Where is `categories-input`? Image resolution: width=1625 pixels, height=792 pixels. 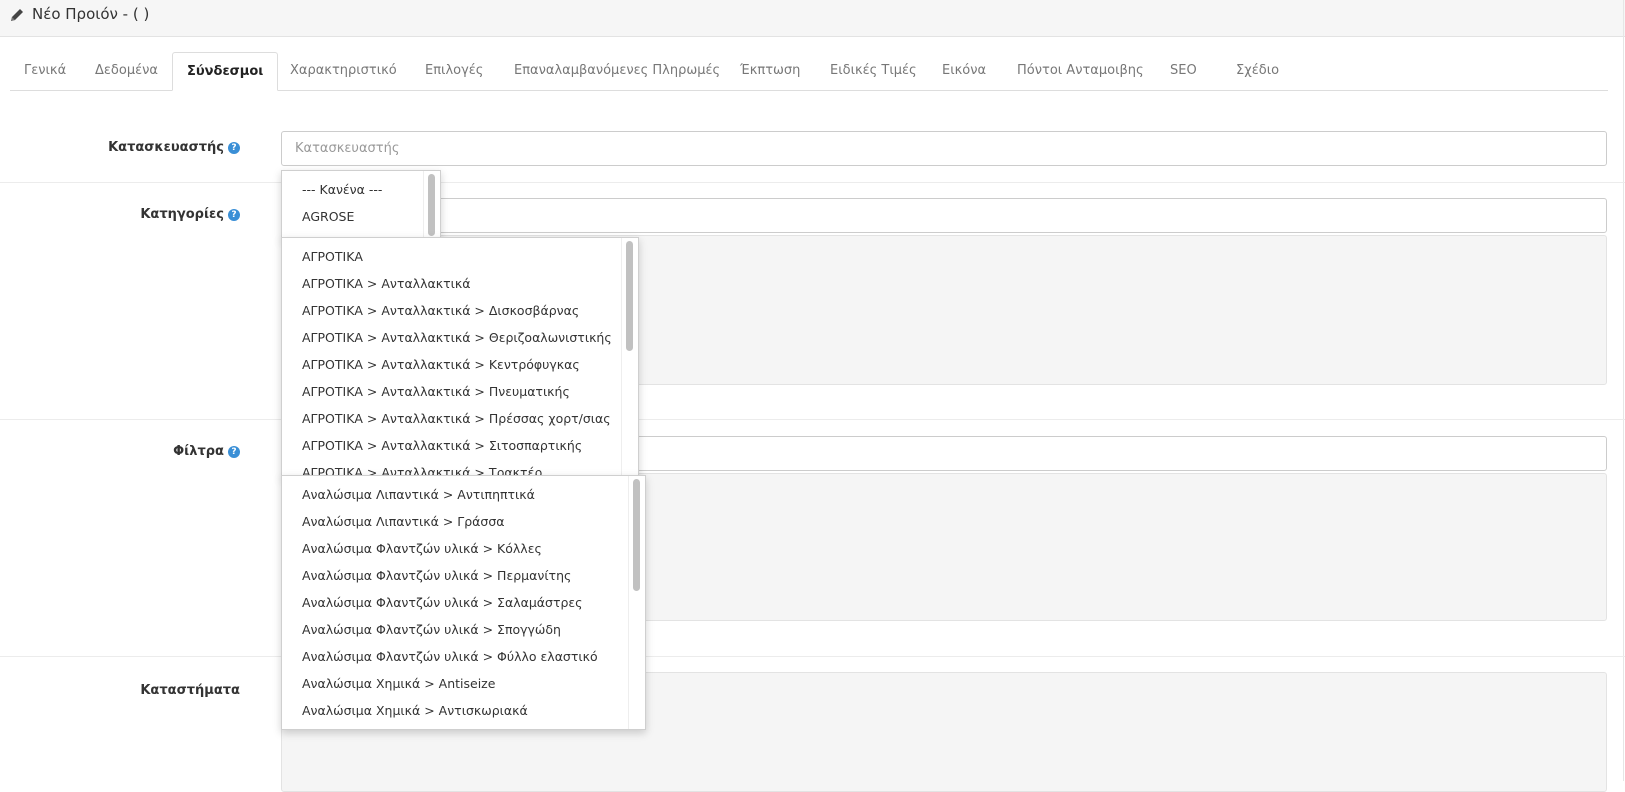 categories-input is located at coordinates (944, 215).